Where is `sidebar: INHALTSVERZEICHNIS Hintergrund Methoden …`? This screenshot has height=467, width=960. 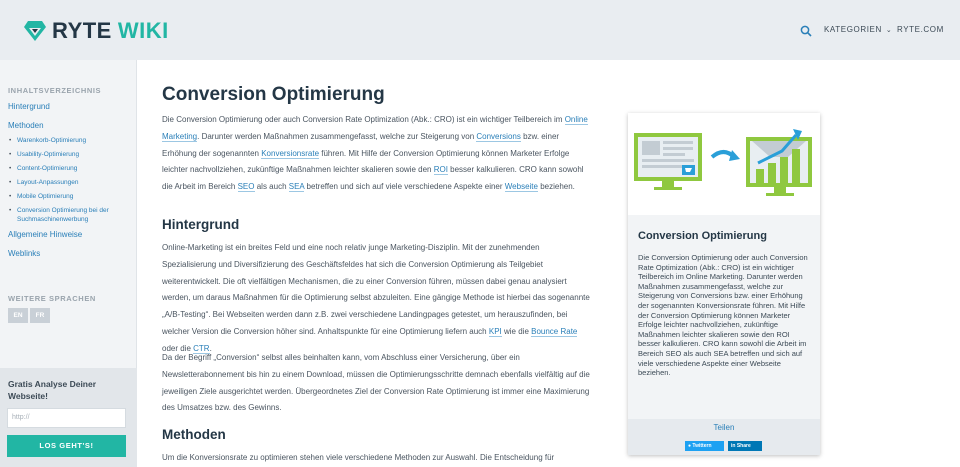
sidebar: INHALTSVERZEICHNIS Hintergrund Methoden … is located at coordinates (68, 263).